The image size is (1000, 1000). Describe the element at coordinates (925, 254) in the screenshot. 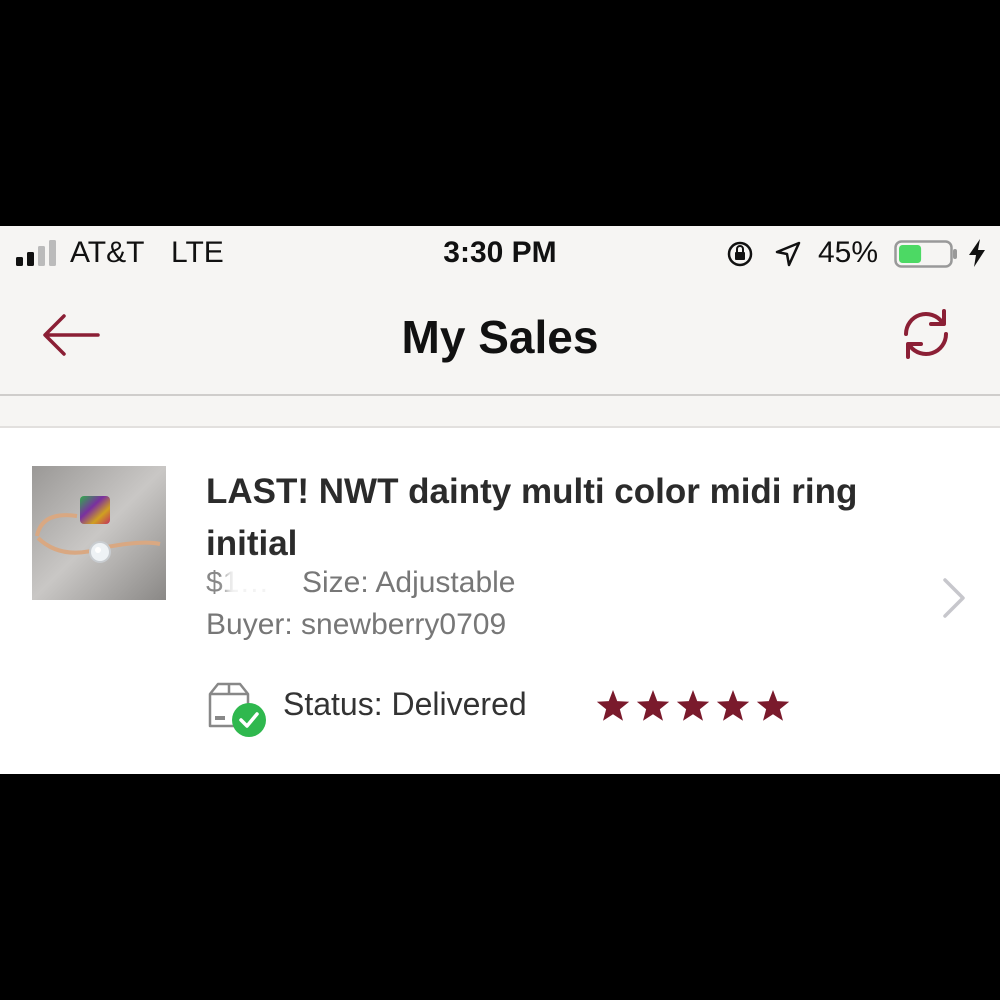

I see `battery-icon` at that location.